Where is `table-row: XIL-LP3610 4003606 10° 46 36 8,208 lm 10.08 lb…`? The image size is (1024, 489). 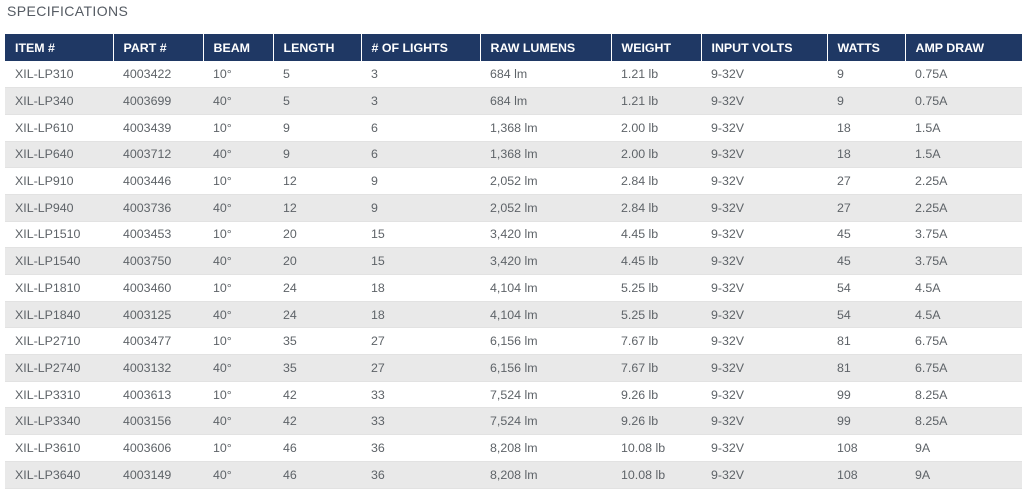 table-row: XIL-LP3610 4003606 10° 46 36 8,208 lm 10.08 lb… is located at coordinates (513, 448).